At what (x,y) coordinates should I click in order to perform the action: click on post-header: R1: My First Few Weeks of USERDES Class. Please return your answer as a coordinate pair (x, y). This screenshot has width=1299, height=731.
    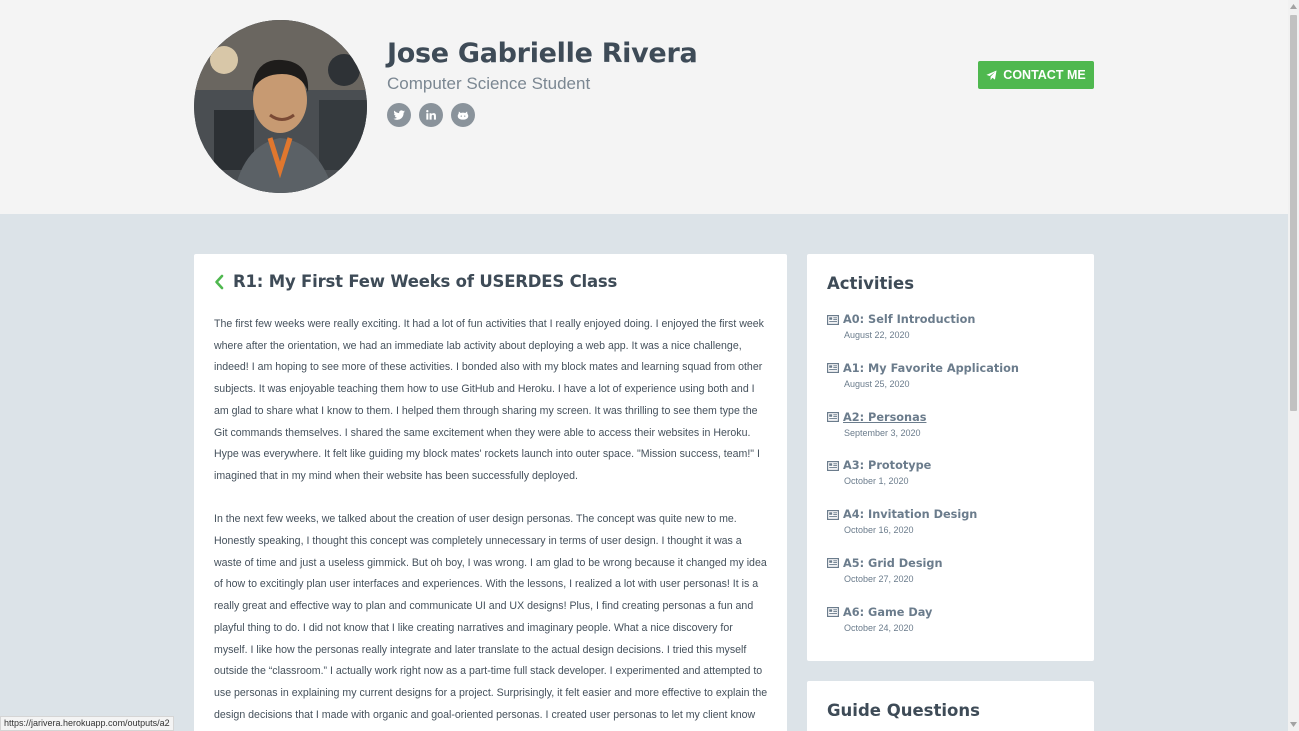
    Looking at the image, I should click on (415, 281).